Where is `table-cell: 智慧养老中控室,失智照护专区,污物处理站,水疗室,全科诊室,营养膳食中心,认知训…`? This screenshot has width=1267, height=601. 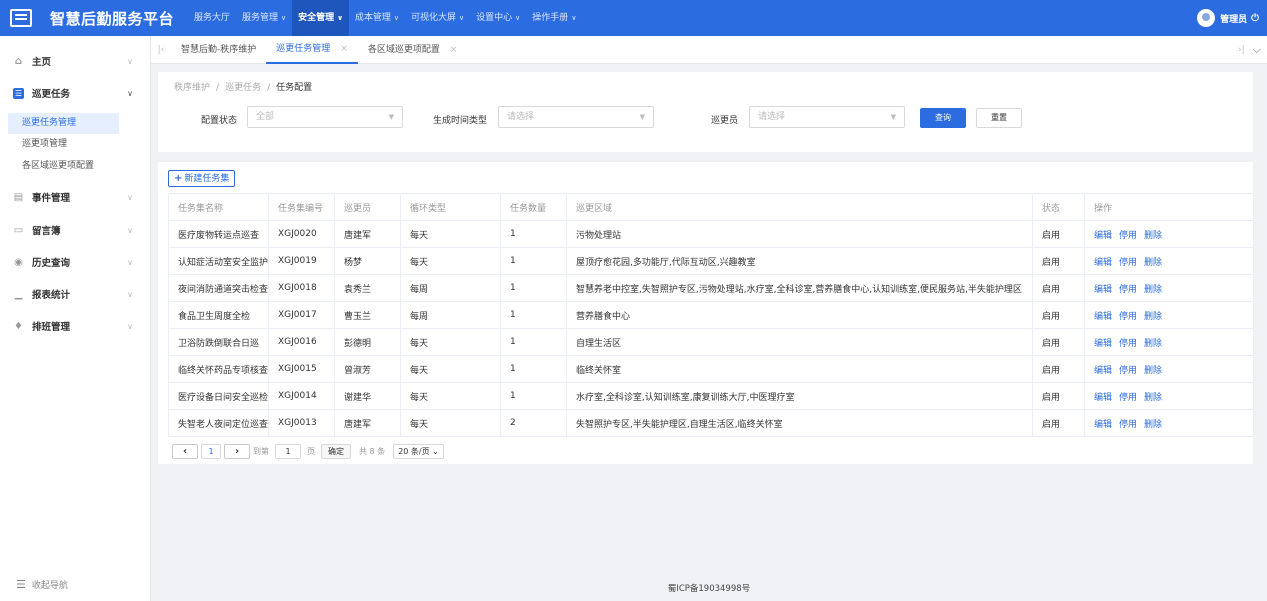 table-cell: 智慧养老中控室,失智照护专区,污物处理站,水疗室,全科诊室,营养膳食中心,认知训… is located at coordinates (799, 288).